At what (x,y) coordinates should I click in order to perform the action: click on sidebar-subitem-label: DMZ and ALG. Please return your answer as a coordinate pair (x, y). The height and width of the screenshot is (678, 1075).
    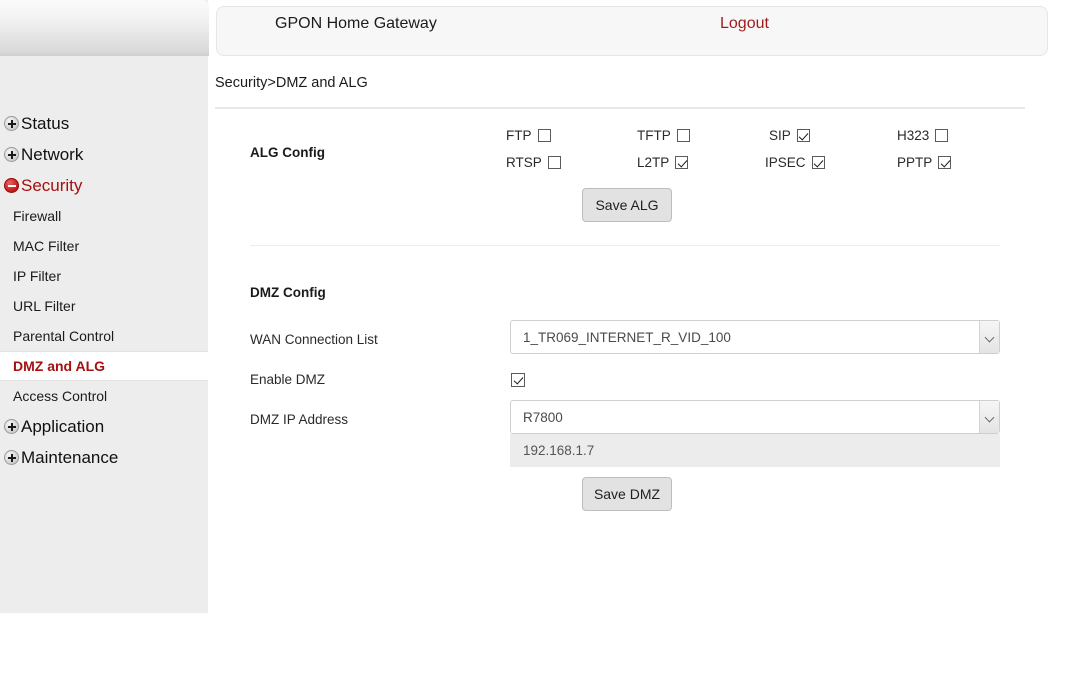
    Looking at the image, I should click on (59, 366).